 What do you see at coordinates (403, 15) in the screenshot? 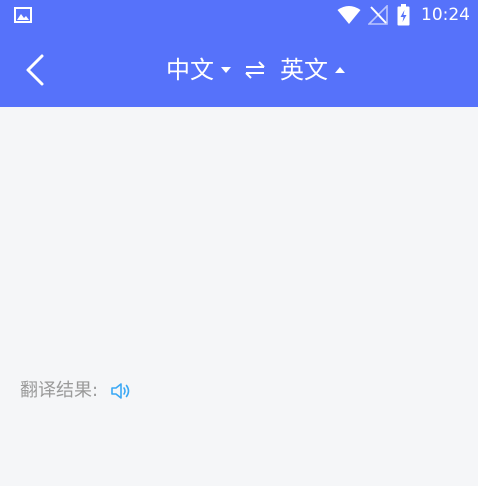
I see `battery-charging-icon` at bounding box center [403, 15].